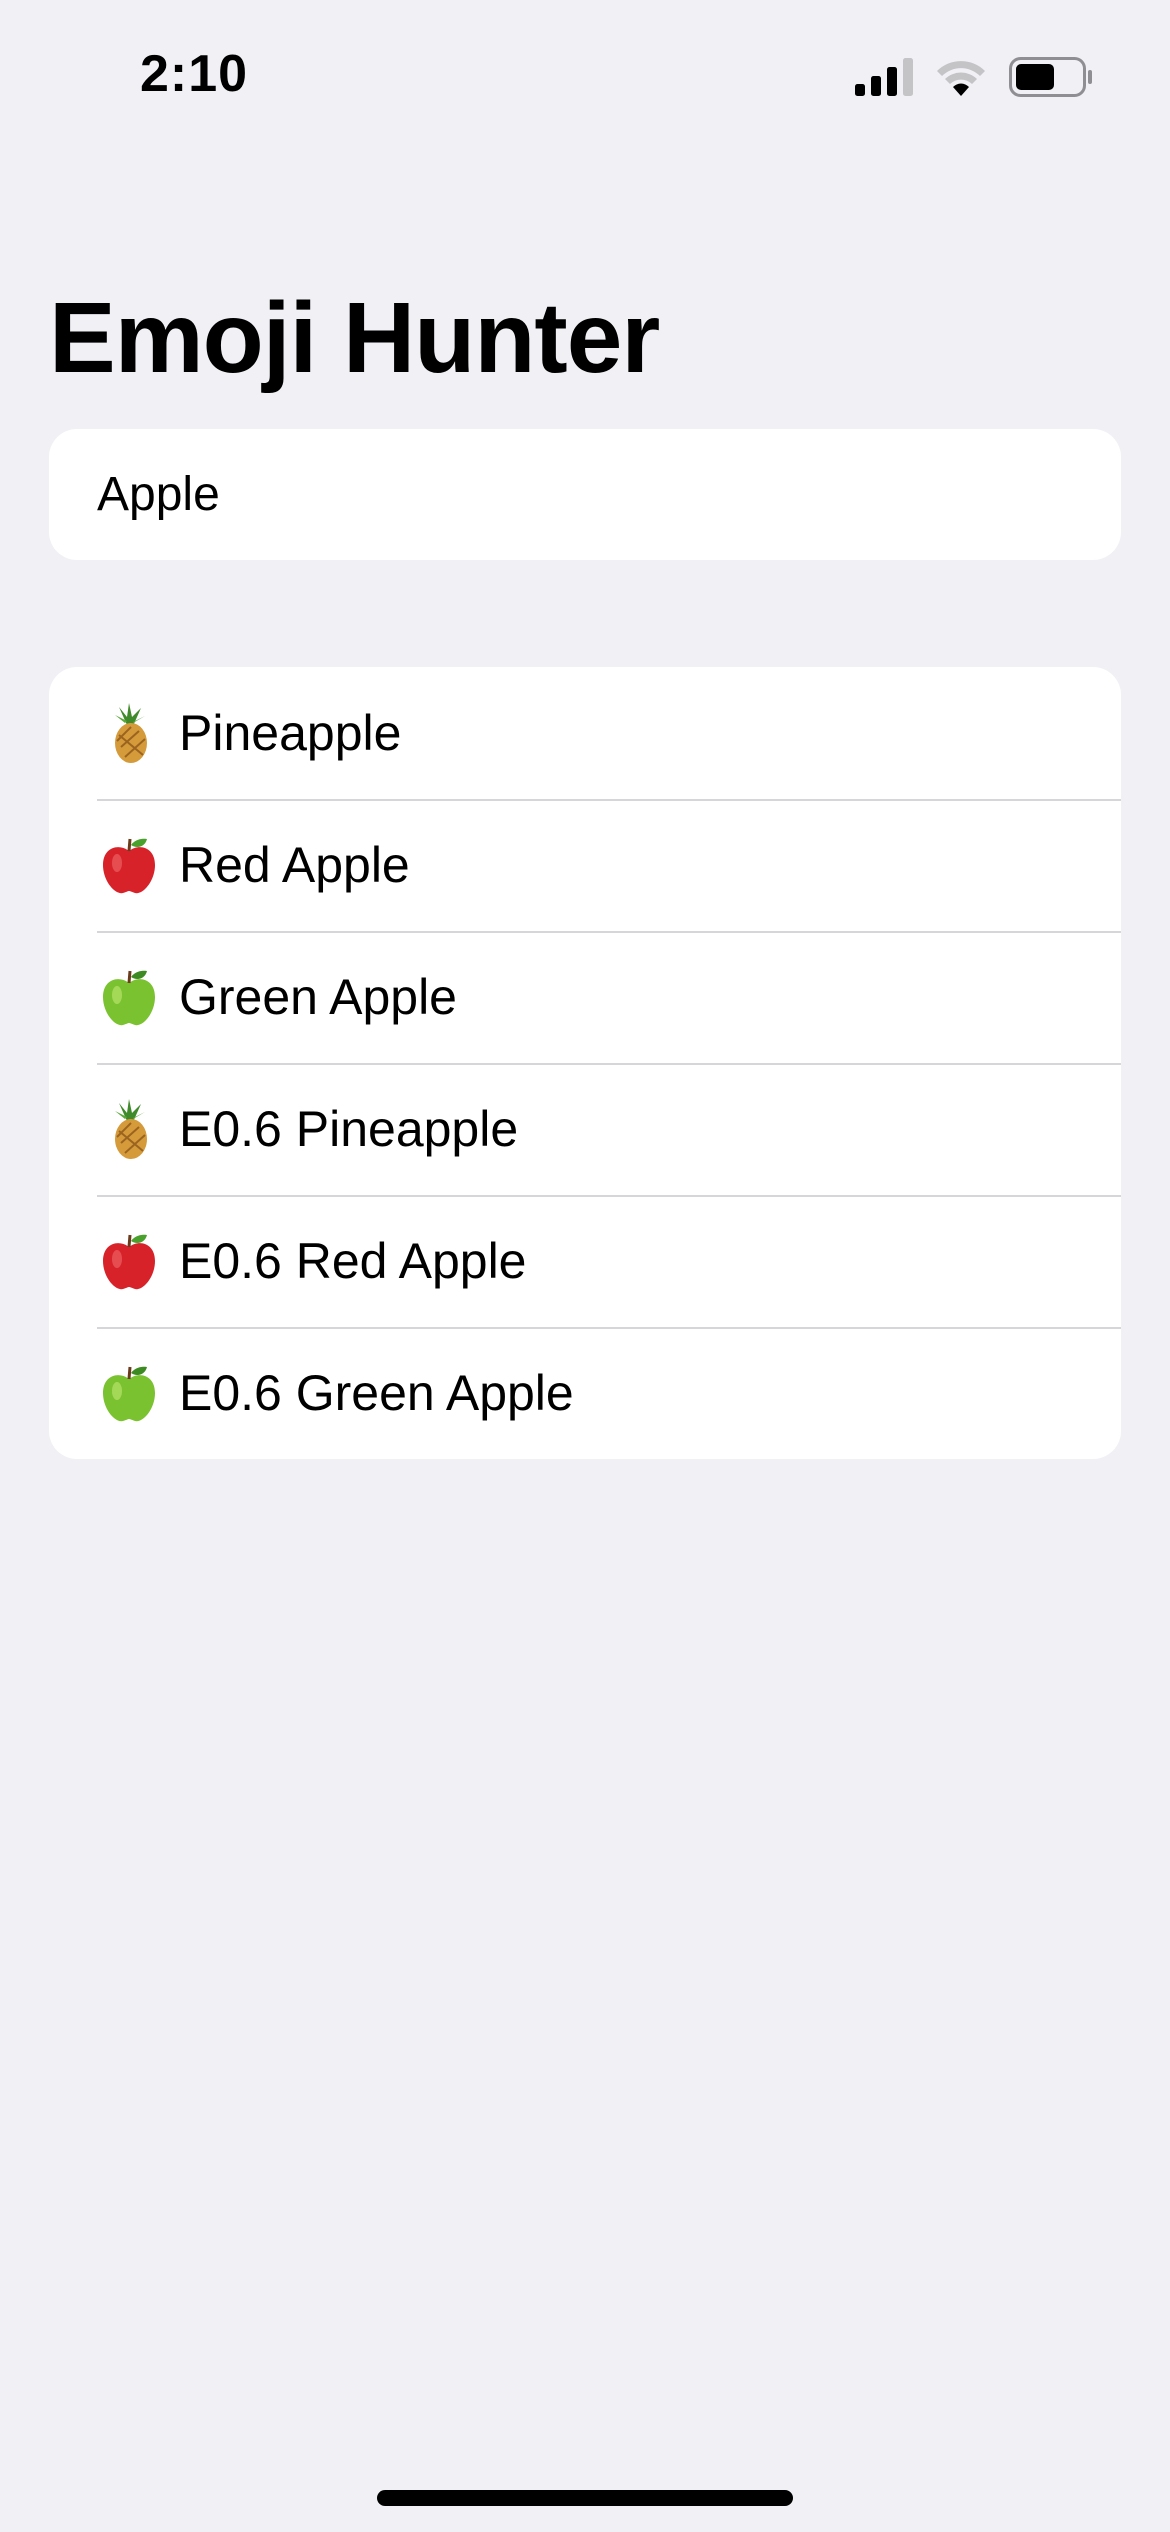 The image size is (1170, 2532). I want to click on list-item: Pineapple, so click(585, 733).